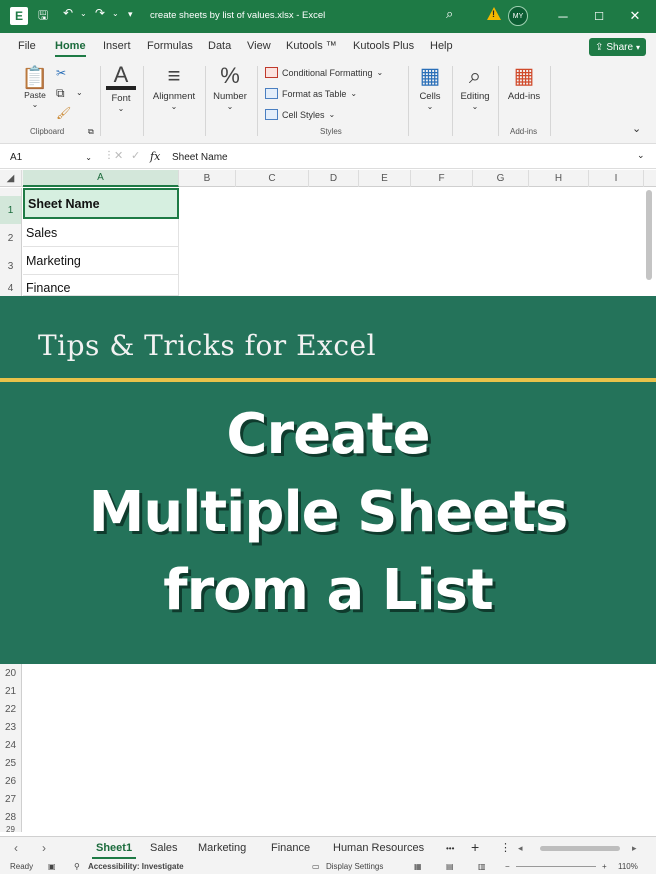 The image size is (656, 874). What do you see at coordinates (115, 19) in the screenshot?
I see `redo-dropdown-icon: ⌄` at bounding box center [115, 19].